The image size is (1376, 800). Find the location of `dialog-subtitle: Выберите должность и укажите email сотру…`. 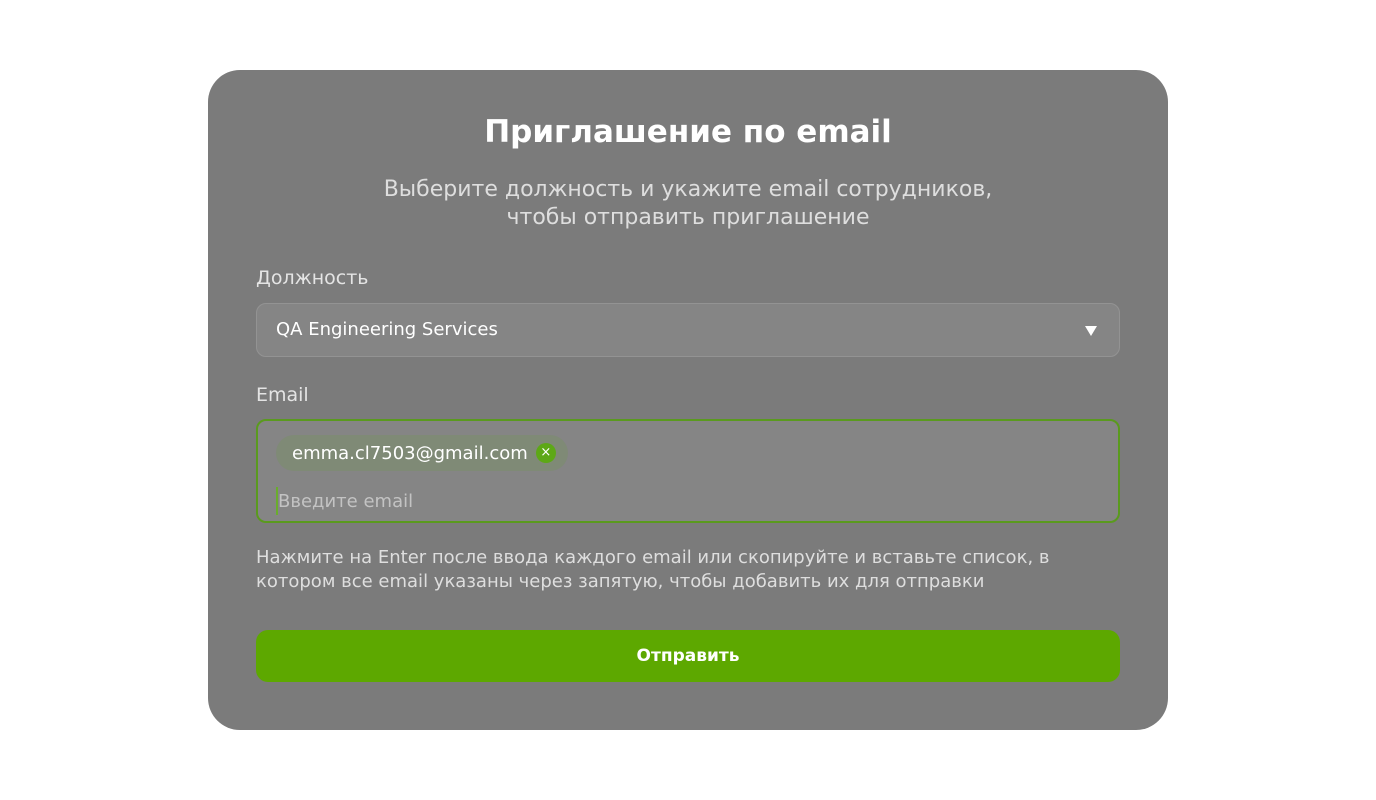

dialog-subtitle: Выберите должность и укажите email сотру… is located at coordinates (688, 204).